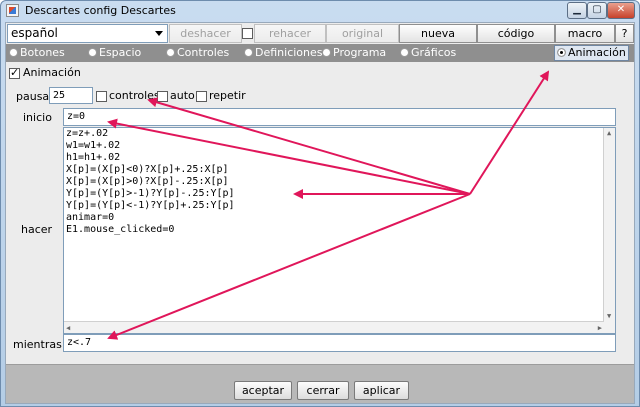 The height and width of the screenshot is (407, 640). I want to click on pause-label: pausa, so click(33, 96).